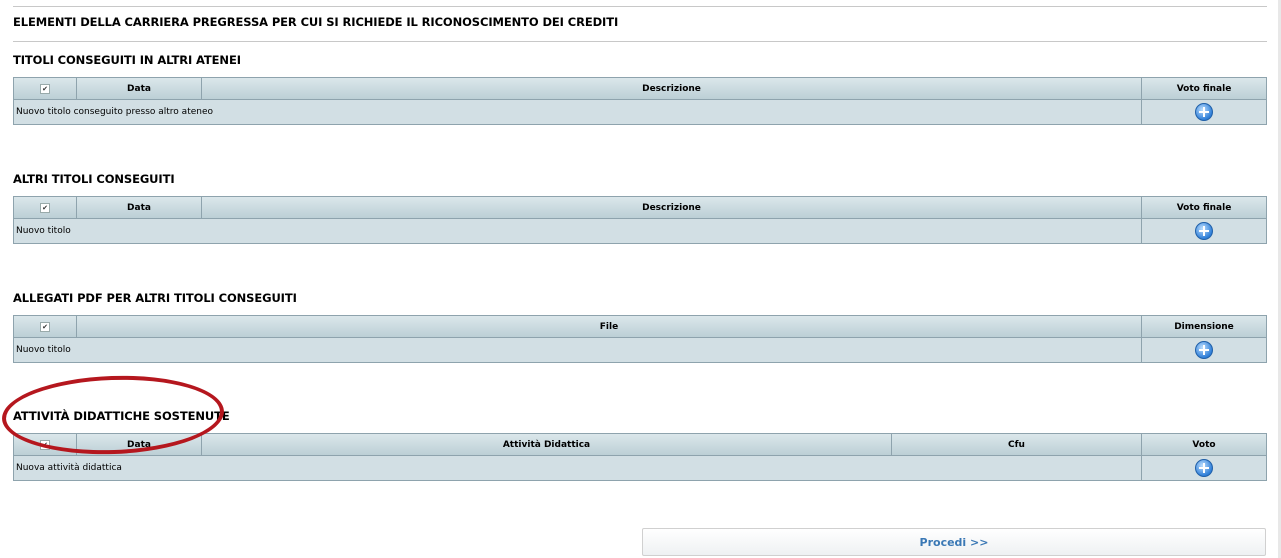  What do you see at coordinates (609, 326) in the screenshot?
I see `column-header-file: File` at bounding box center [609, 326].